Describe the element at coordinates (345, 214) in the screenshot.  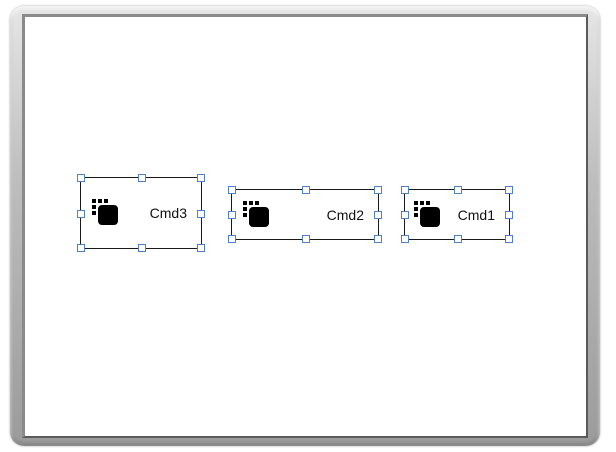
I see `cmd2-label: Cmd2` at that location.